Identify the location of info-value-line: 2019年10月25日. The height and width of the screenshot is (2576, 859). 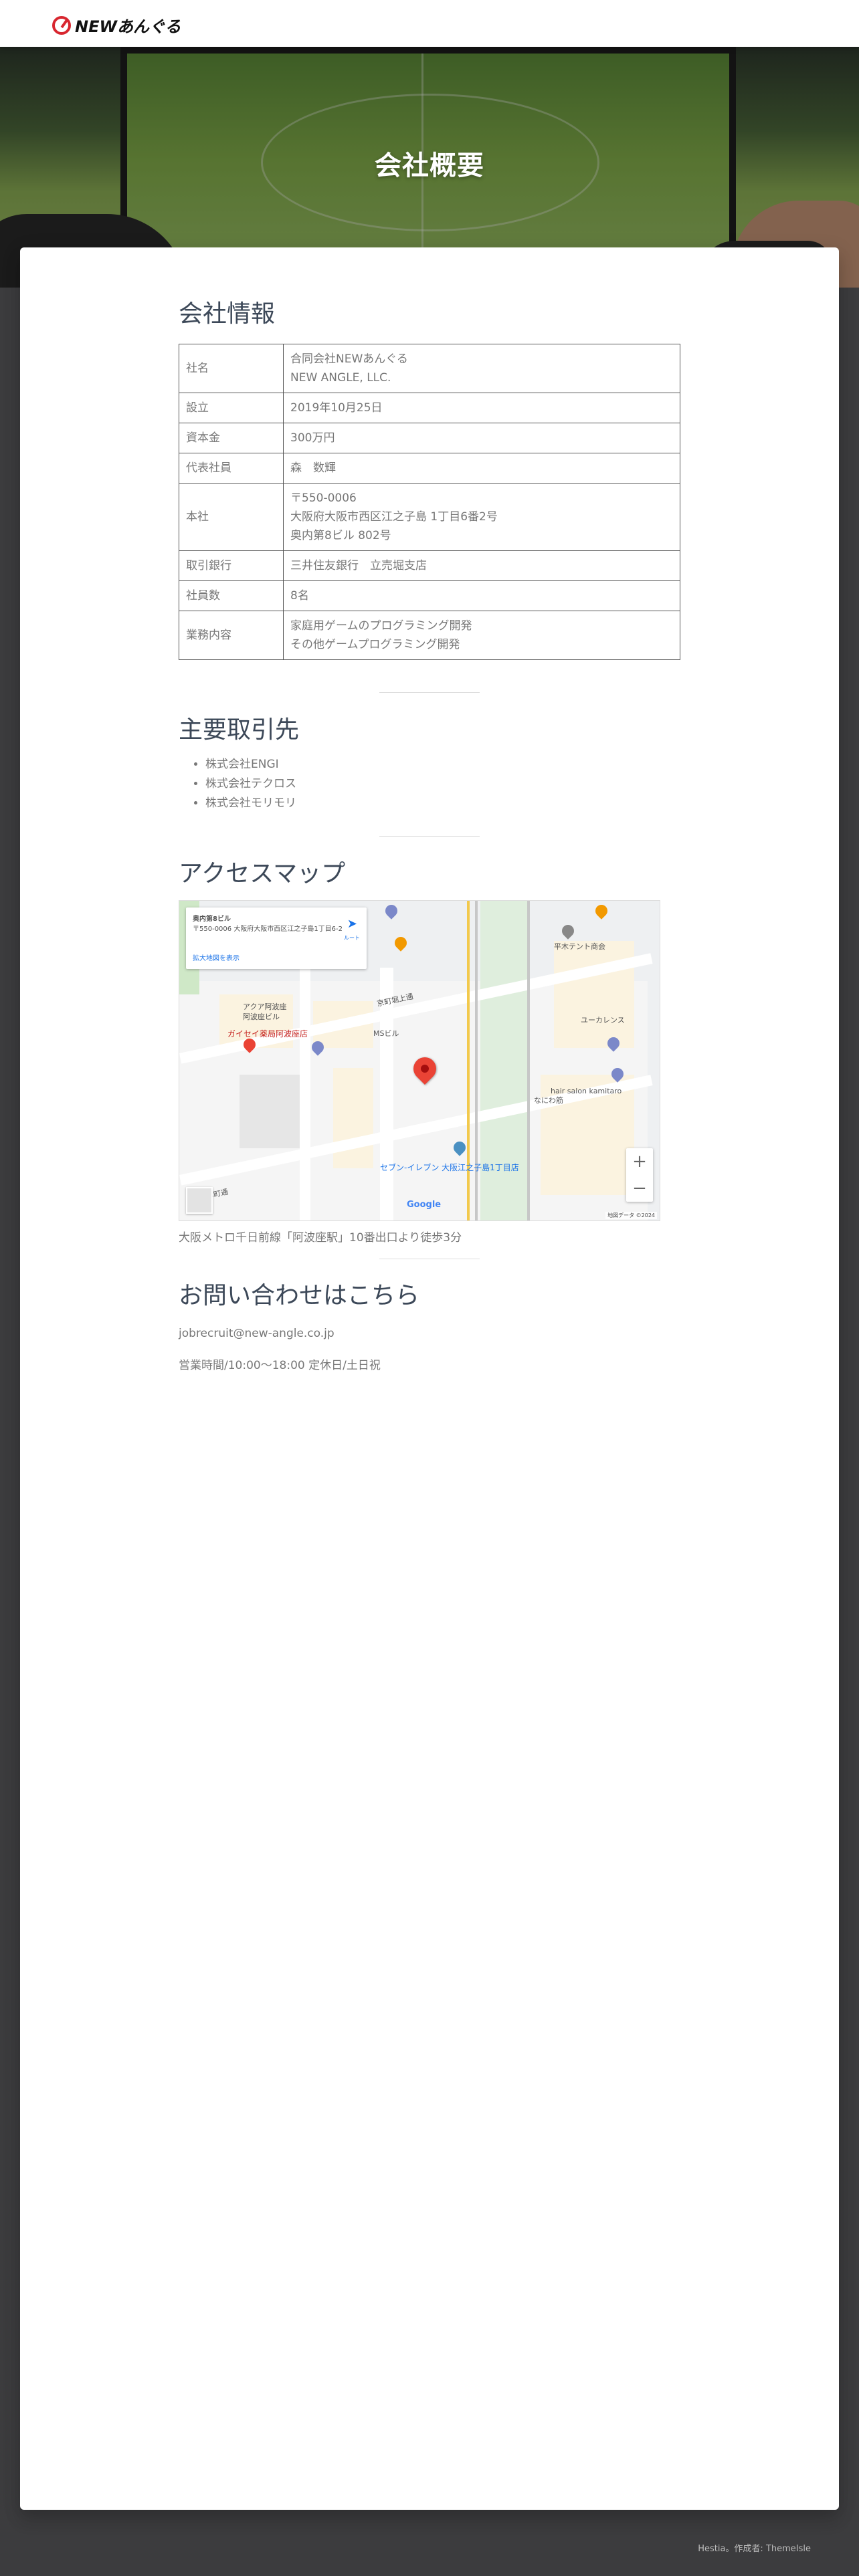
(337, 408).